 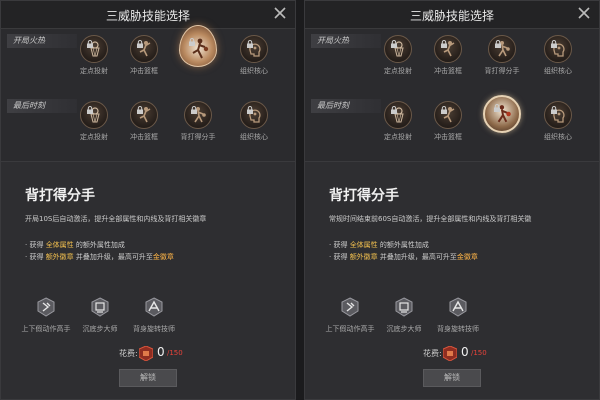 I want to click on drop-step-icon, so click(x=100, y=307).